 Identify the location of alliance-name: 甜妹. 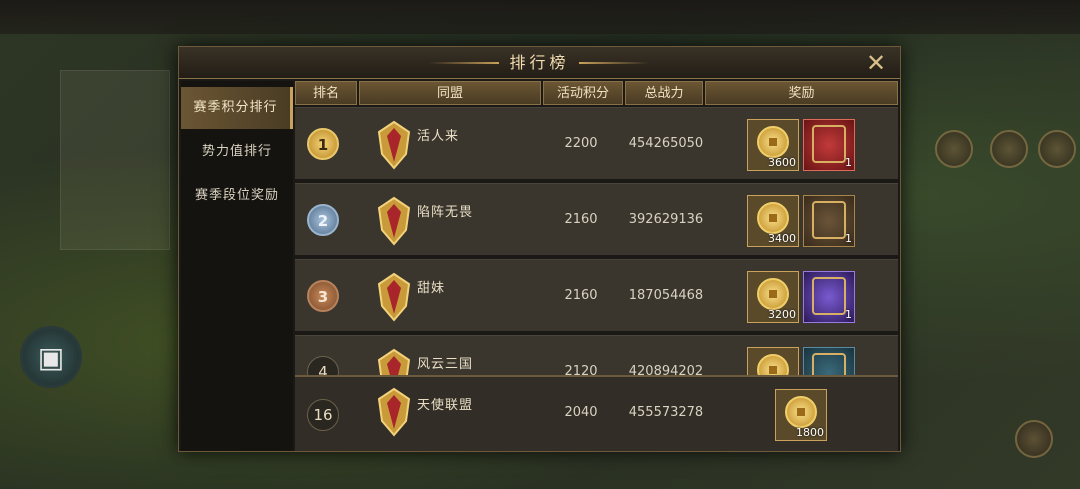
(431, 288).